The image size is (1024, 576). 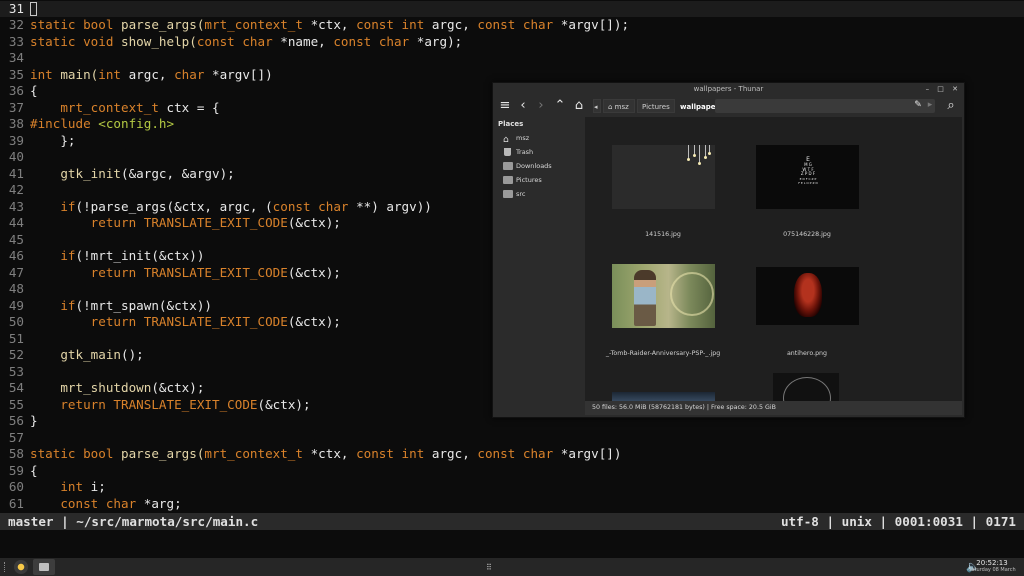 I want to click on code-line: 59 {, so click(x=512, y=471).